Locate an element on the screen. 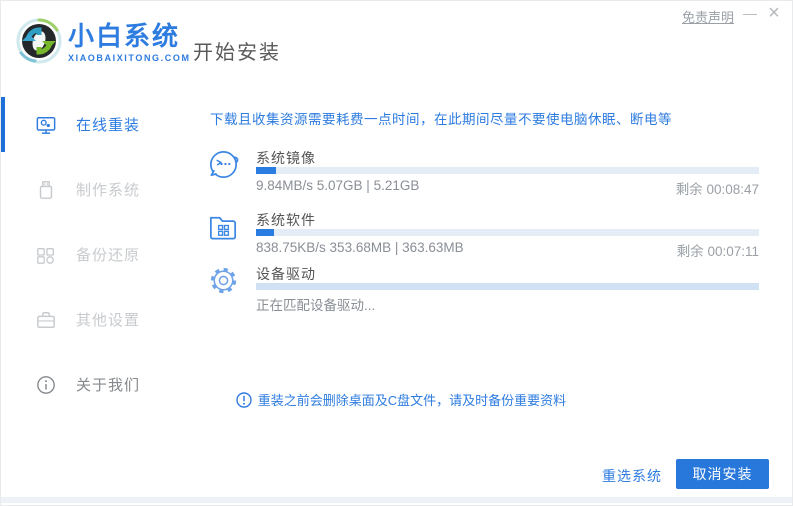  close-button: × is located at coordinates (774, 13).